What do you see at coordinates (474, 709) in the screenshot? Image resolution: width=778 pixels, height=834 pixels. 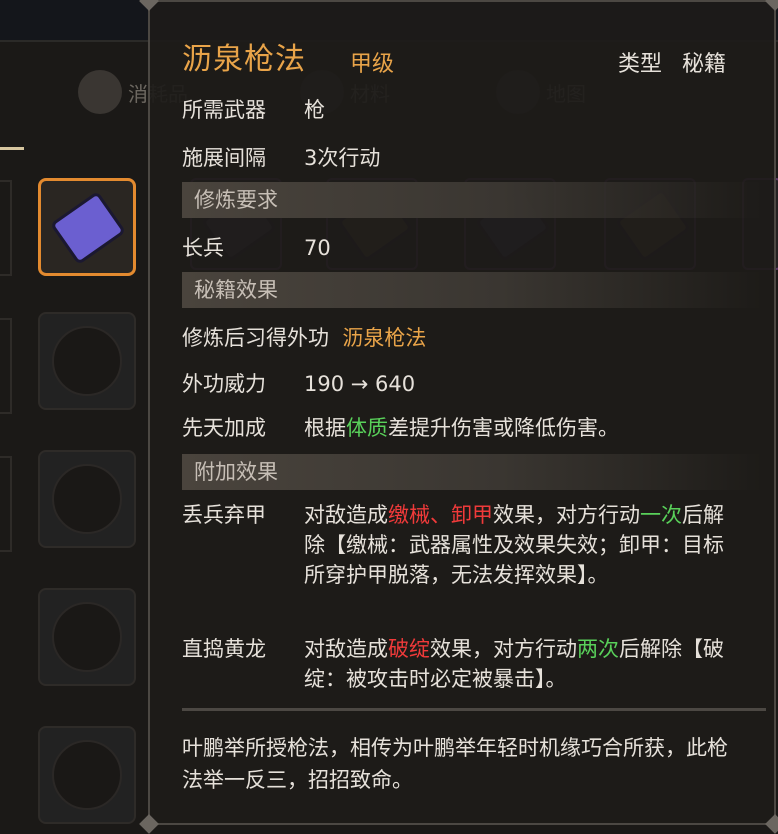 I see `divider` at bounding box center [474, 709].